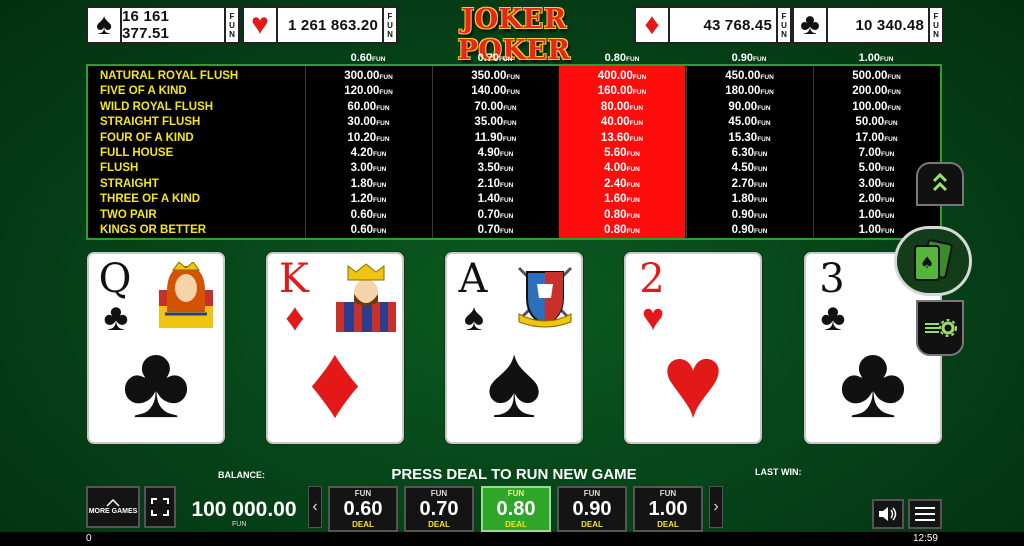 The image size is (1024, 546). What do you see at coordinates (368, 122) in the screenshot?
I see `payout-cell: 30.00FUN` at bounding box center [368, 122].